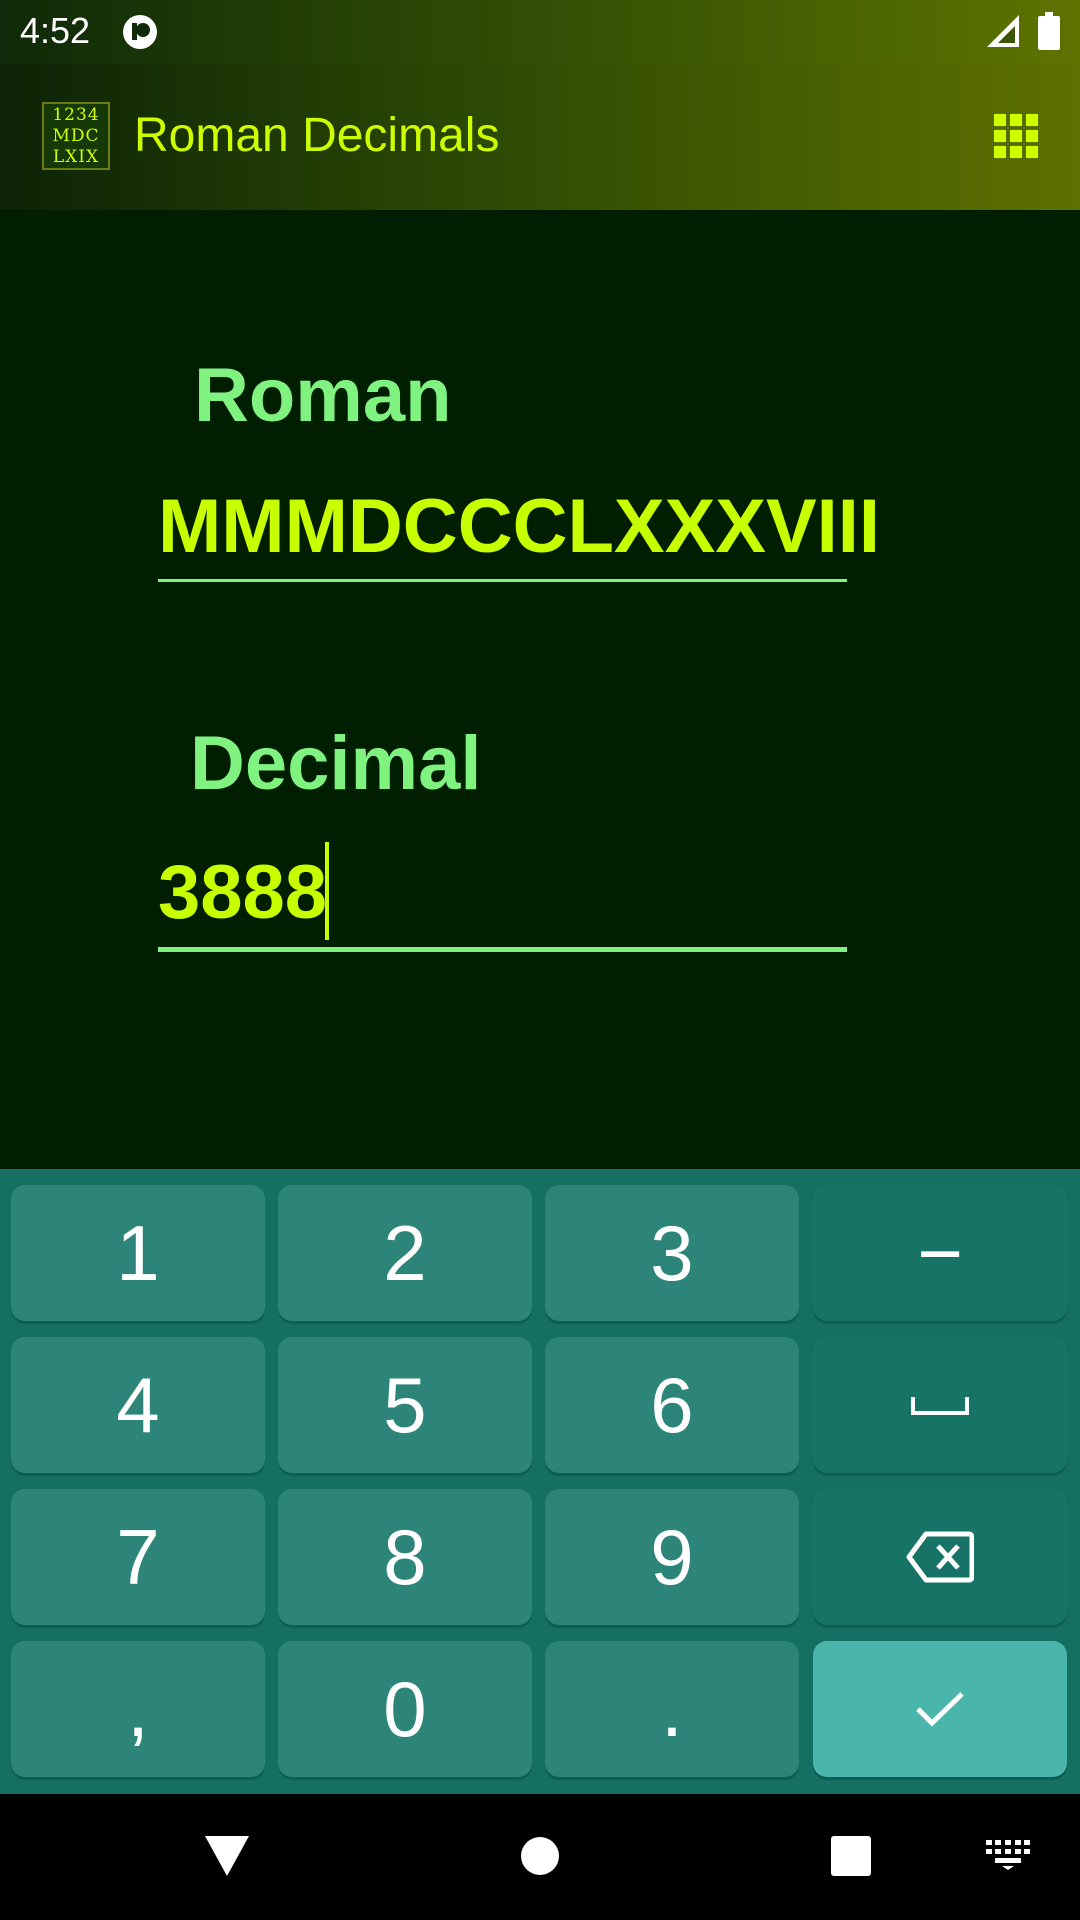 The height and width of the screenshot is (1920, 1080). What do you see at coordinates (519, 527) in the screenshot?
I see `roman-input: MMMDCCCLXXXVIII` at bounding box center [519, 527].